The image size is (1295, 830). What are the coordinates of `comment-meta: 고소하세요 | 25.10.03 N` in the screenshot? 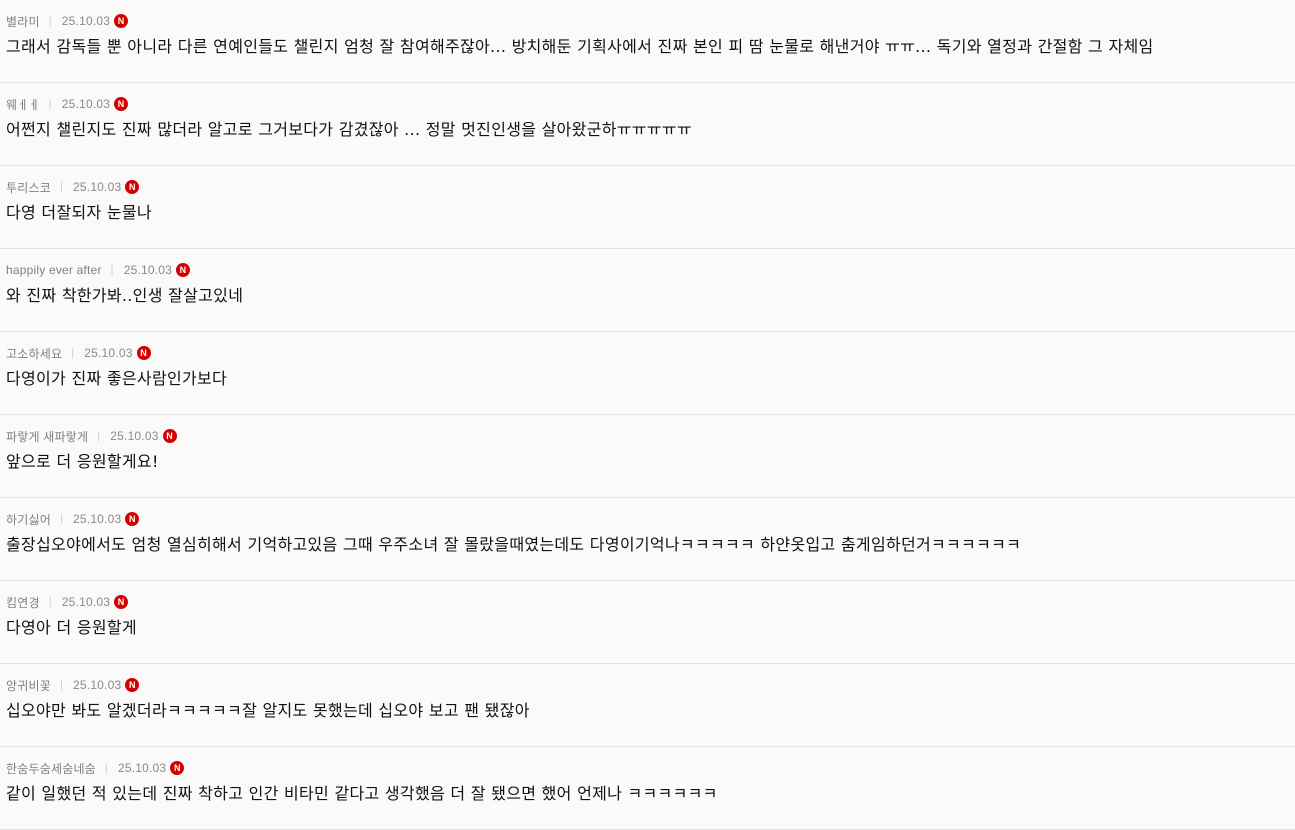 It's located at (650, 353).